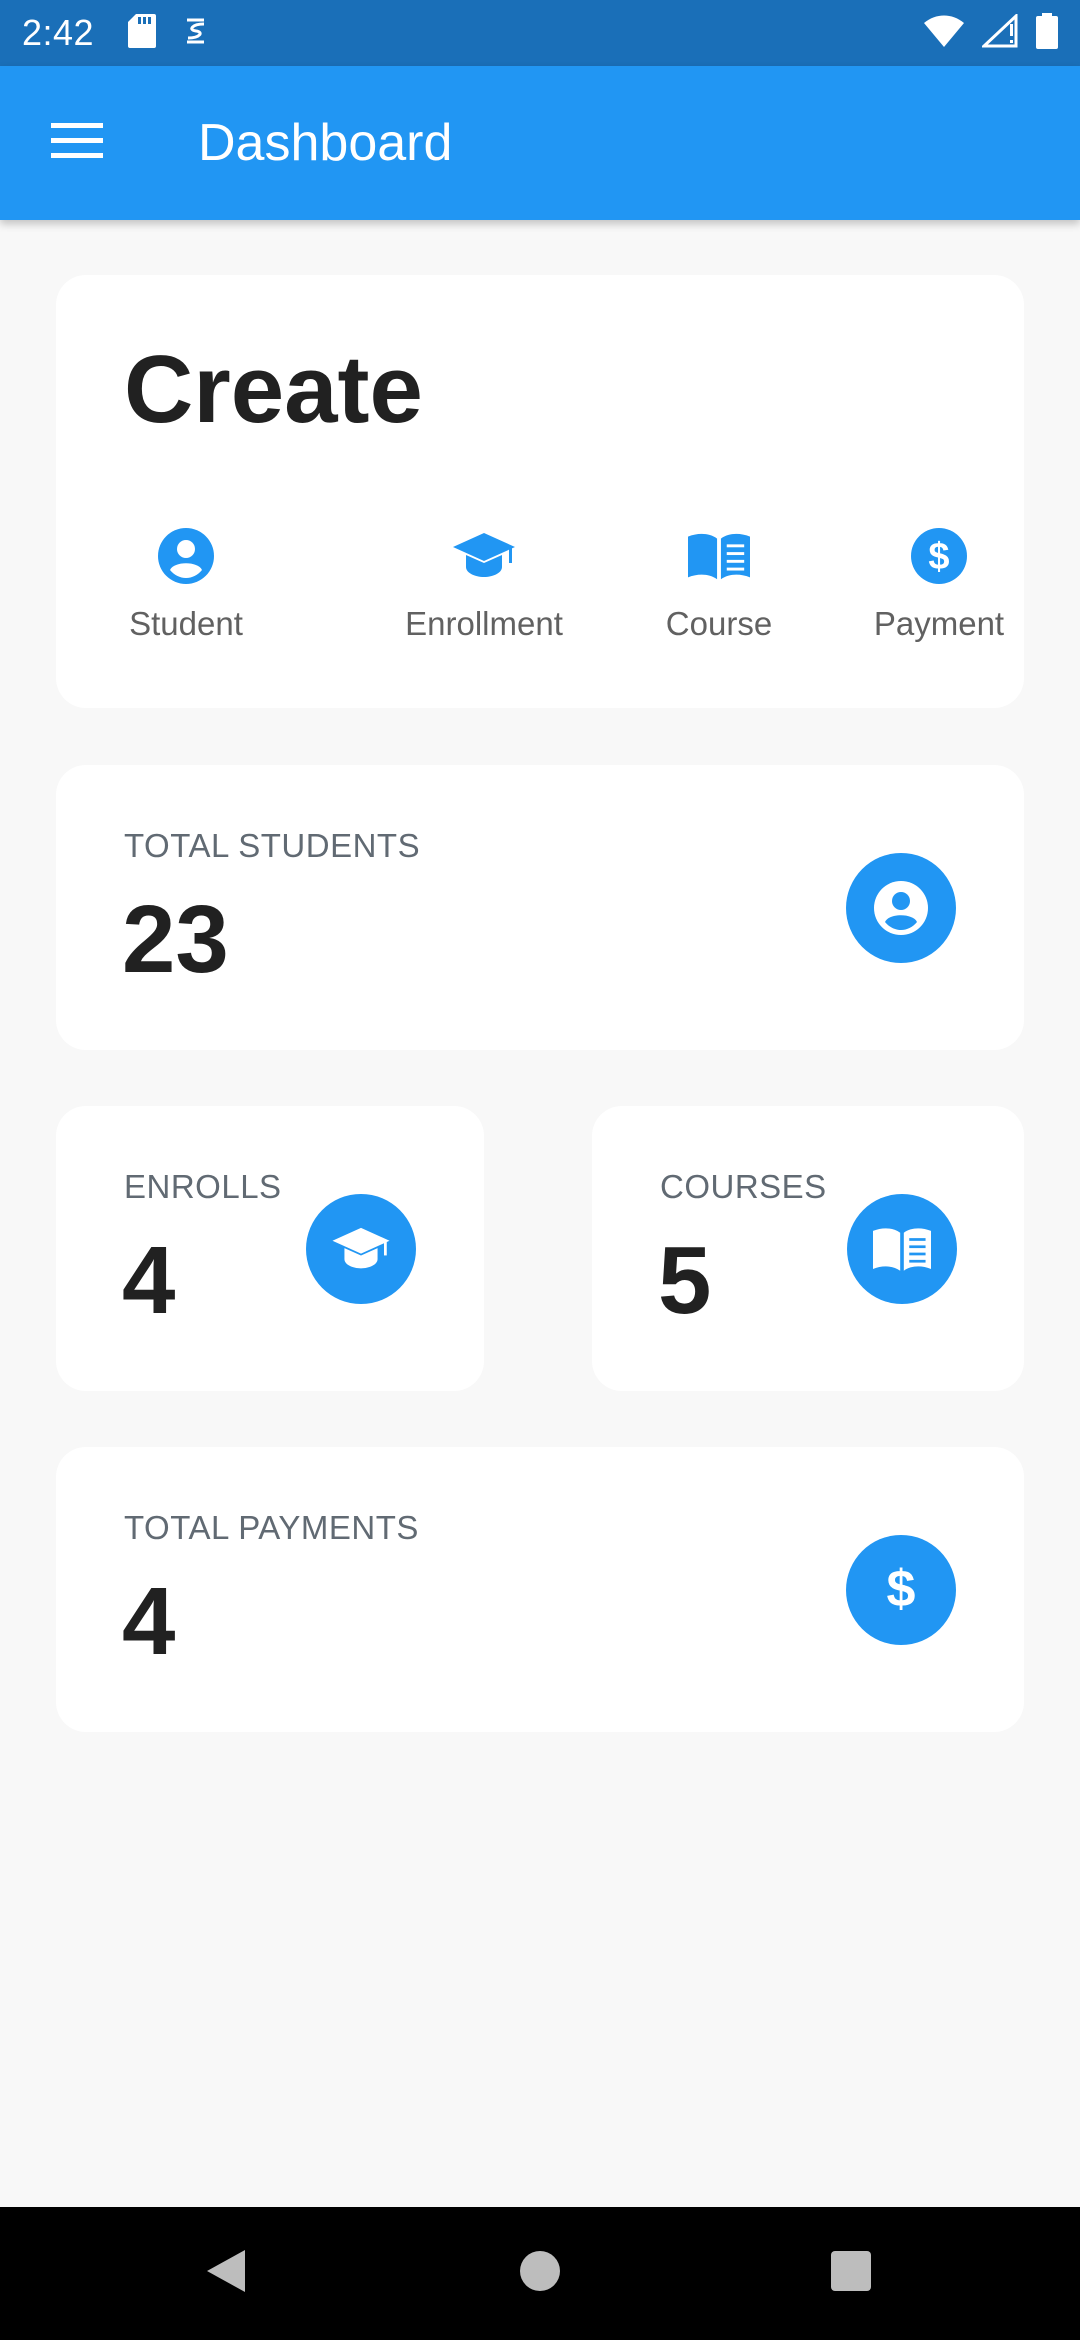 The height and width of the screenshot is (2340, 1080). I want to click on home-button, so click(540, 2273).